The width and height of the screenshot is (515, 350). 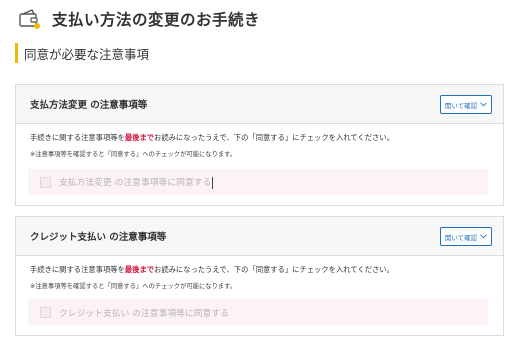 What do you see at coordinates (89, 105) in the screenshot?
I see `card-title: 支払方法変更 の注意事項等` at bounding box center [89, 105].